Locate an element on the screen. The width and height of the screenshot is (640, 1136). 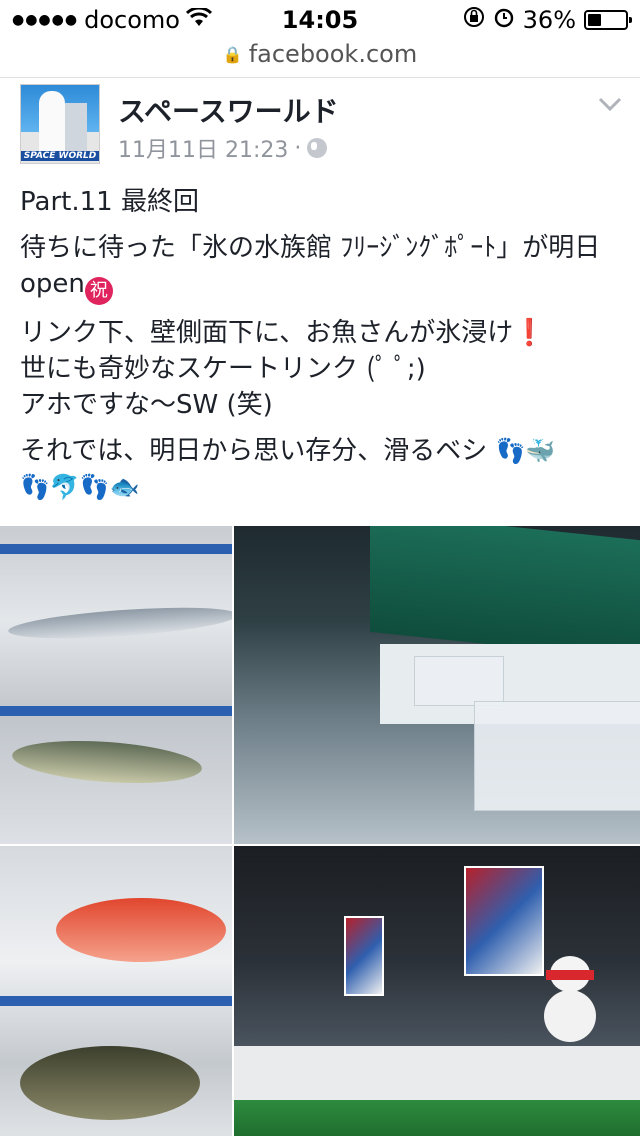
post-text: リンク下、壁側面下に、お魚さんが氷浸け is located at coordinates (267, 333).